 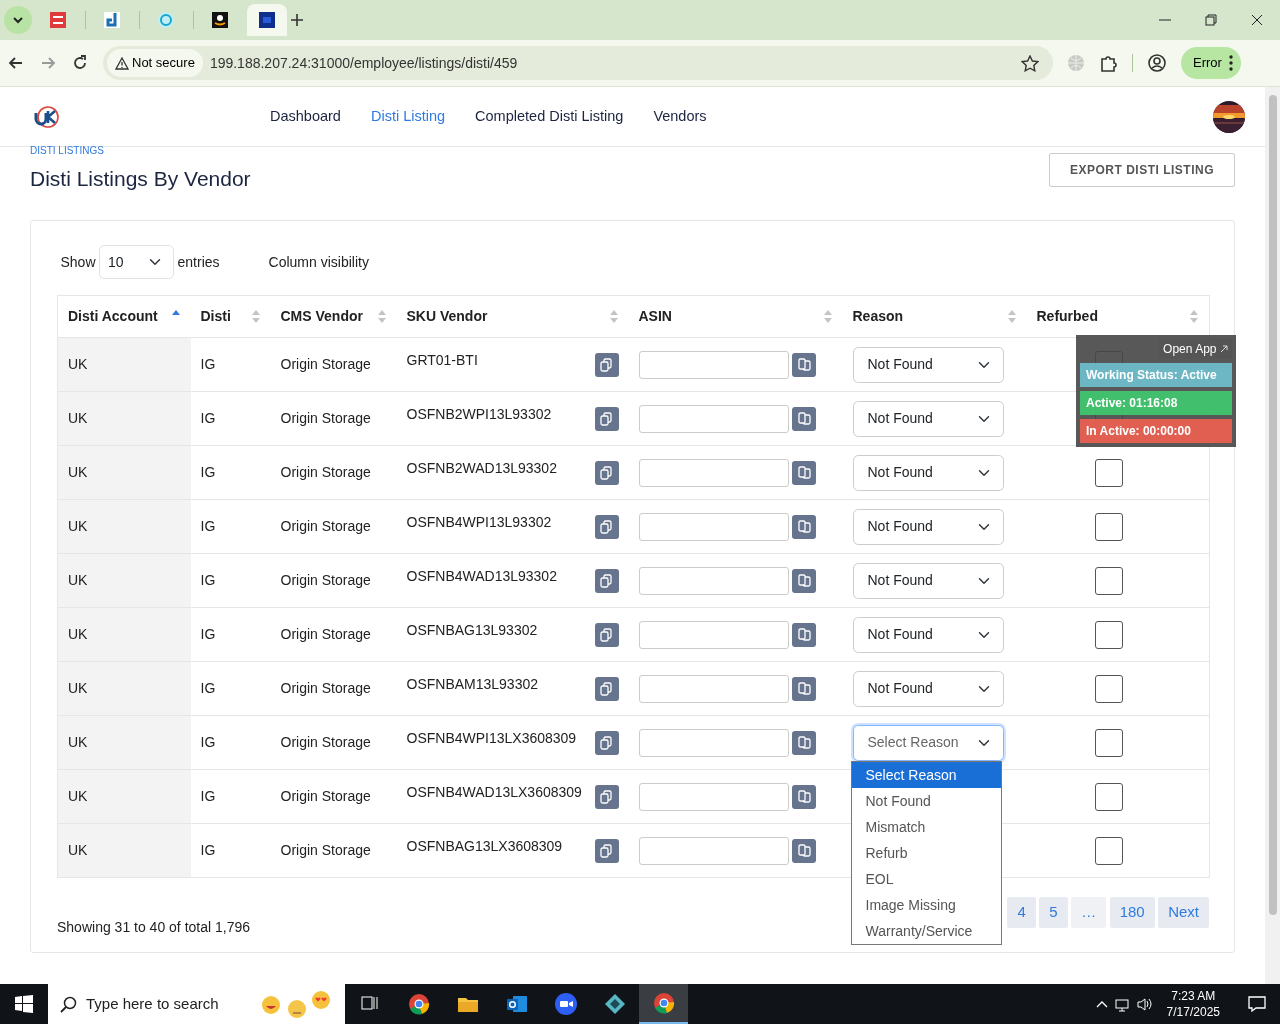 I want to click on tab-search-icon, so click(x=17, y=20).